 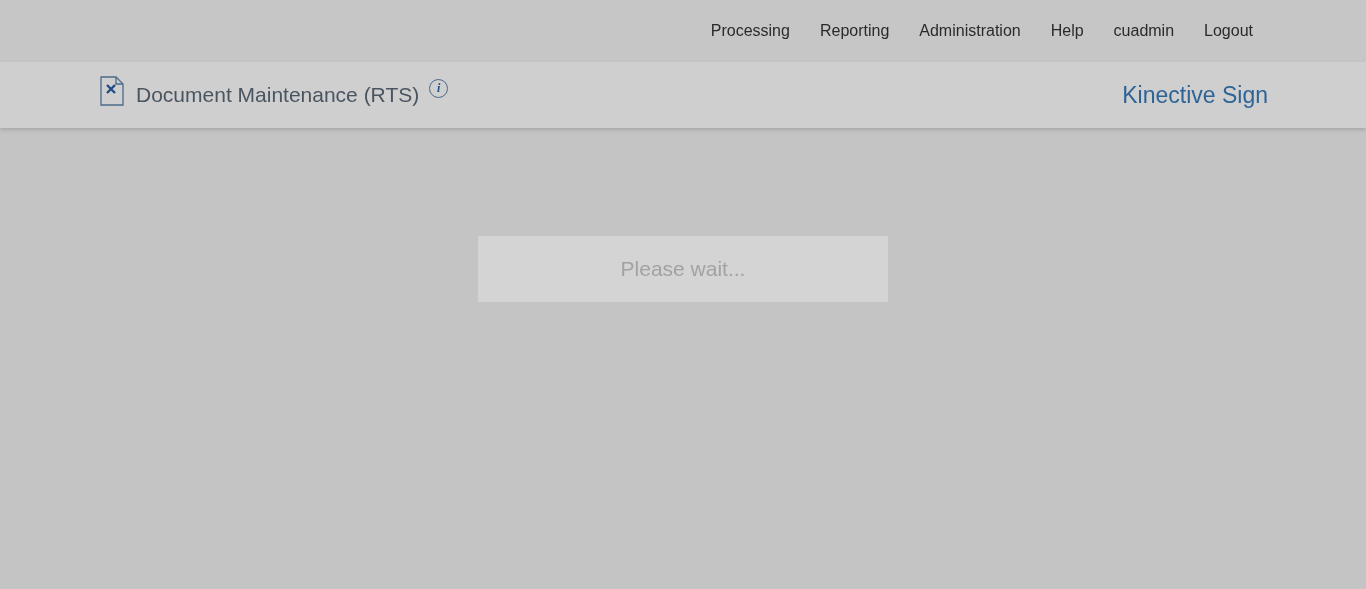 What do you see at coordinates (854, 31) in the screenshot?
I see `nav-link: Reporting` at bounding box center [854, 31].